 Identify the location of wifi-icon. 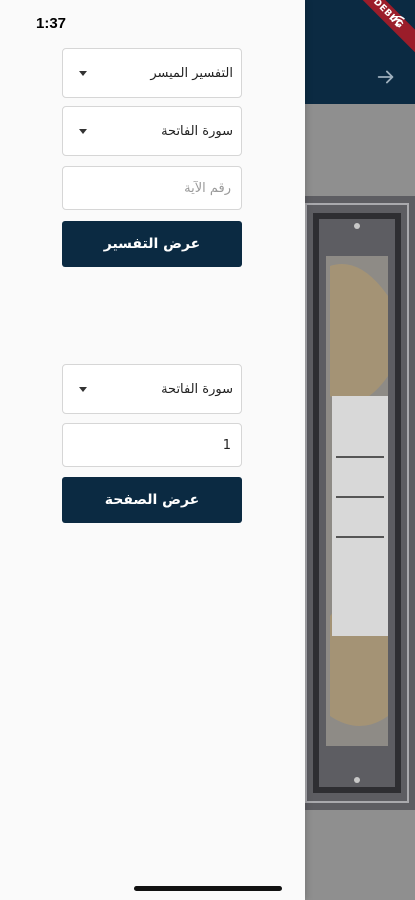
(397, 22).